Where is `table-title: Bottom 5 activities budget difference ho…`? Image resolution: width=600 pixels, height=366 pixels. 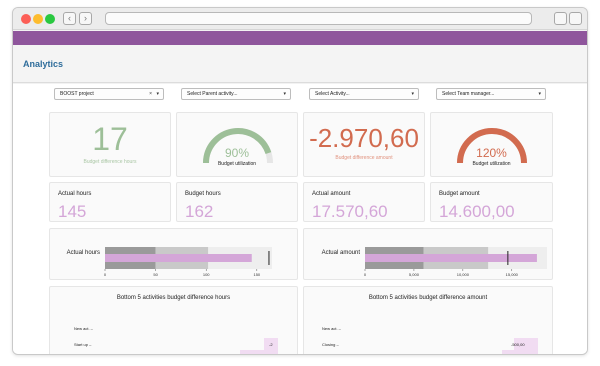
table-title: Bottom 5 activities budget difference ho… is located at coordinates (173, 298).